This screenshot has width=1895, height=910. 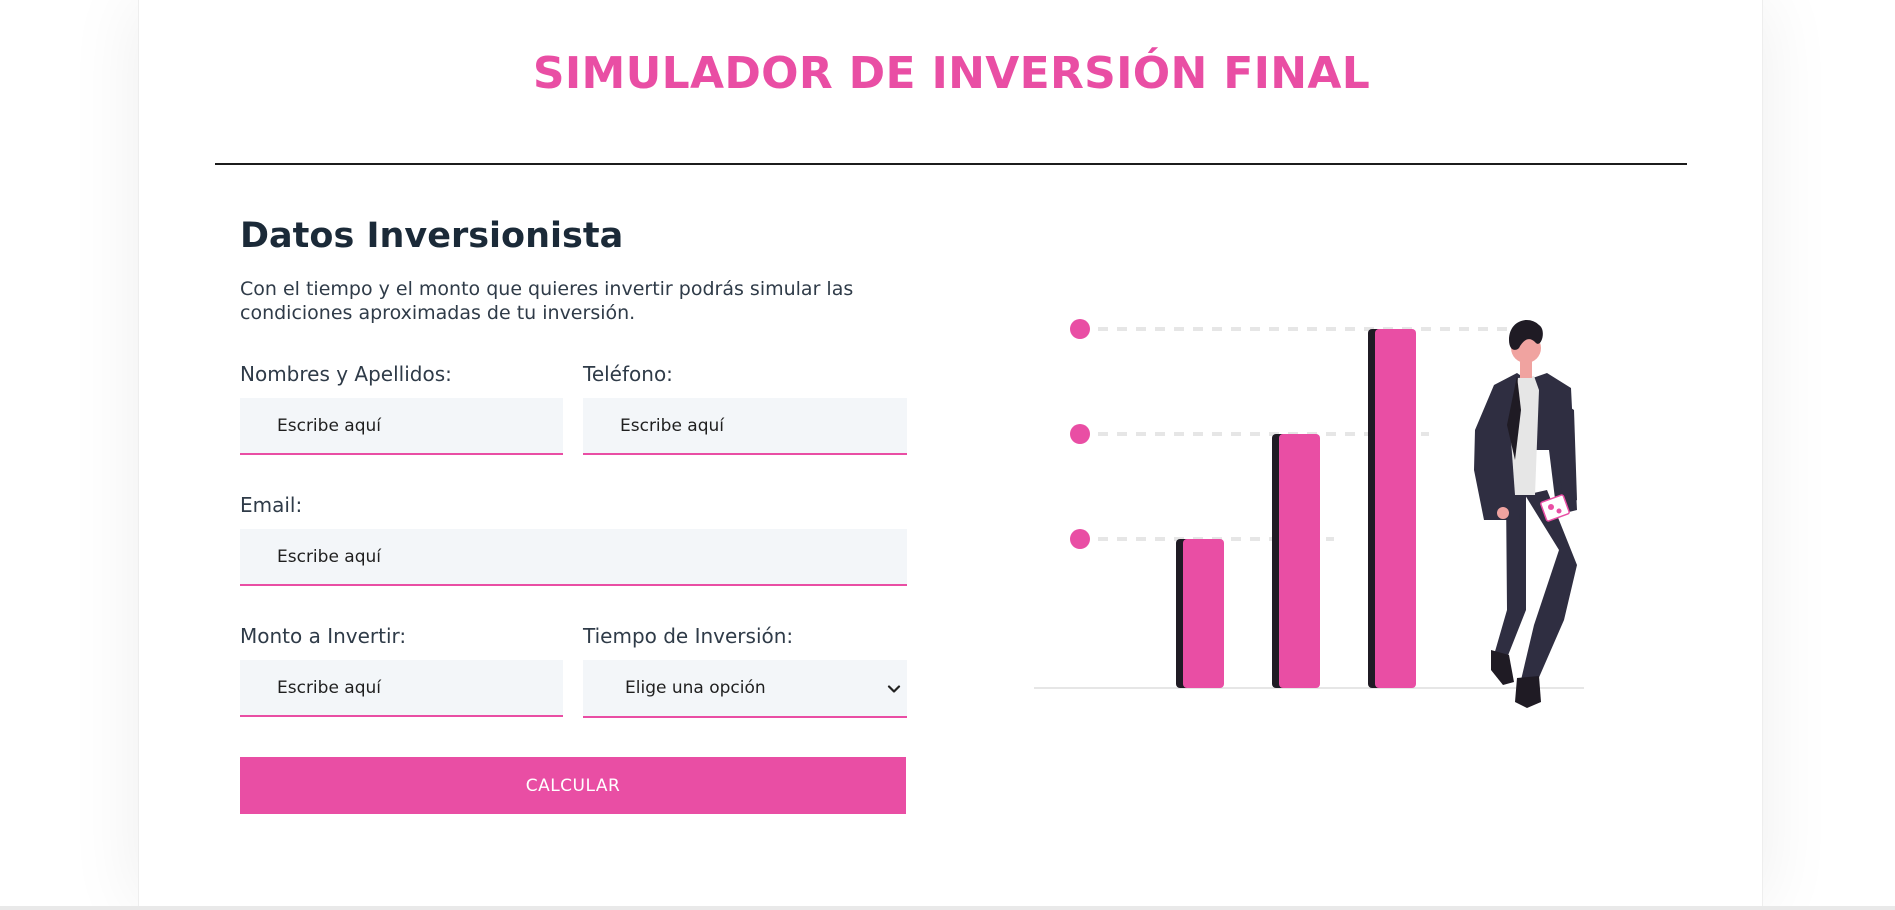 What do you see at coordinates (951, 73) in the screenshot?
I see `page-title: SIMULADOR DE INVERSIÓN FINAL` at bounding box center [951, 73].